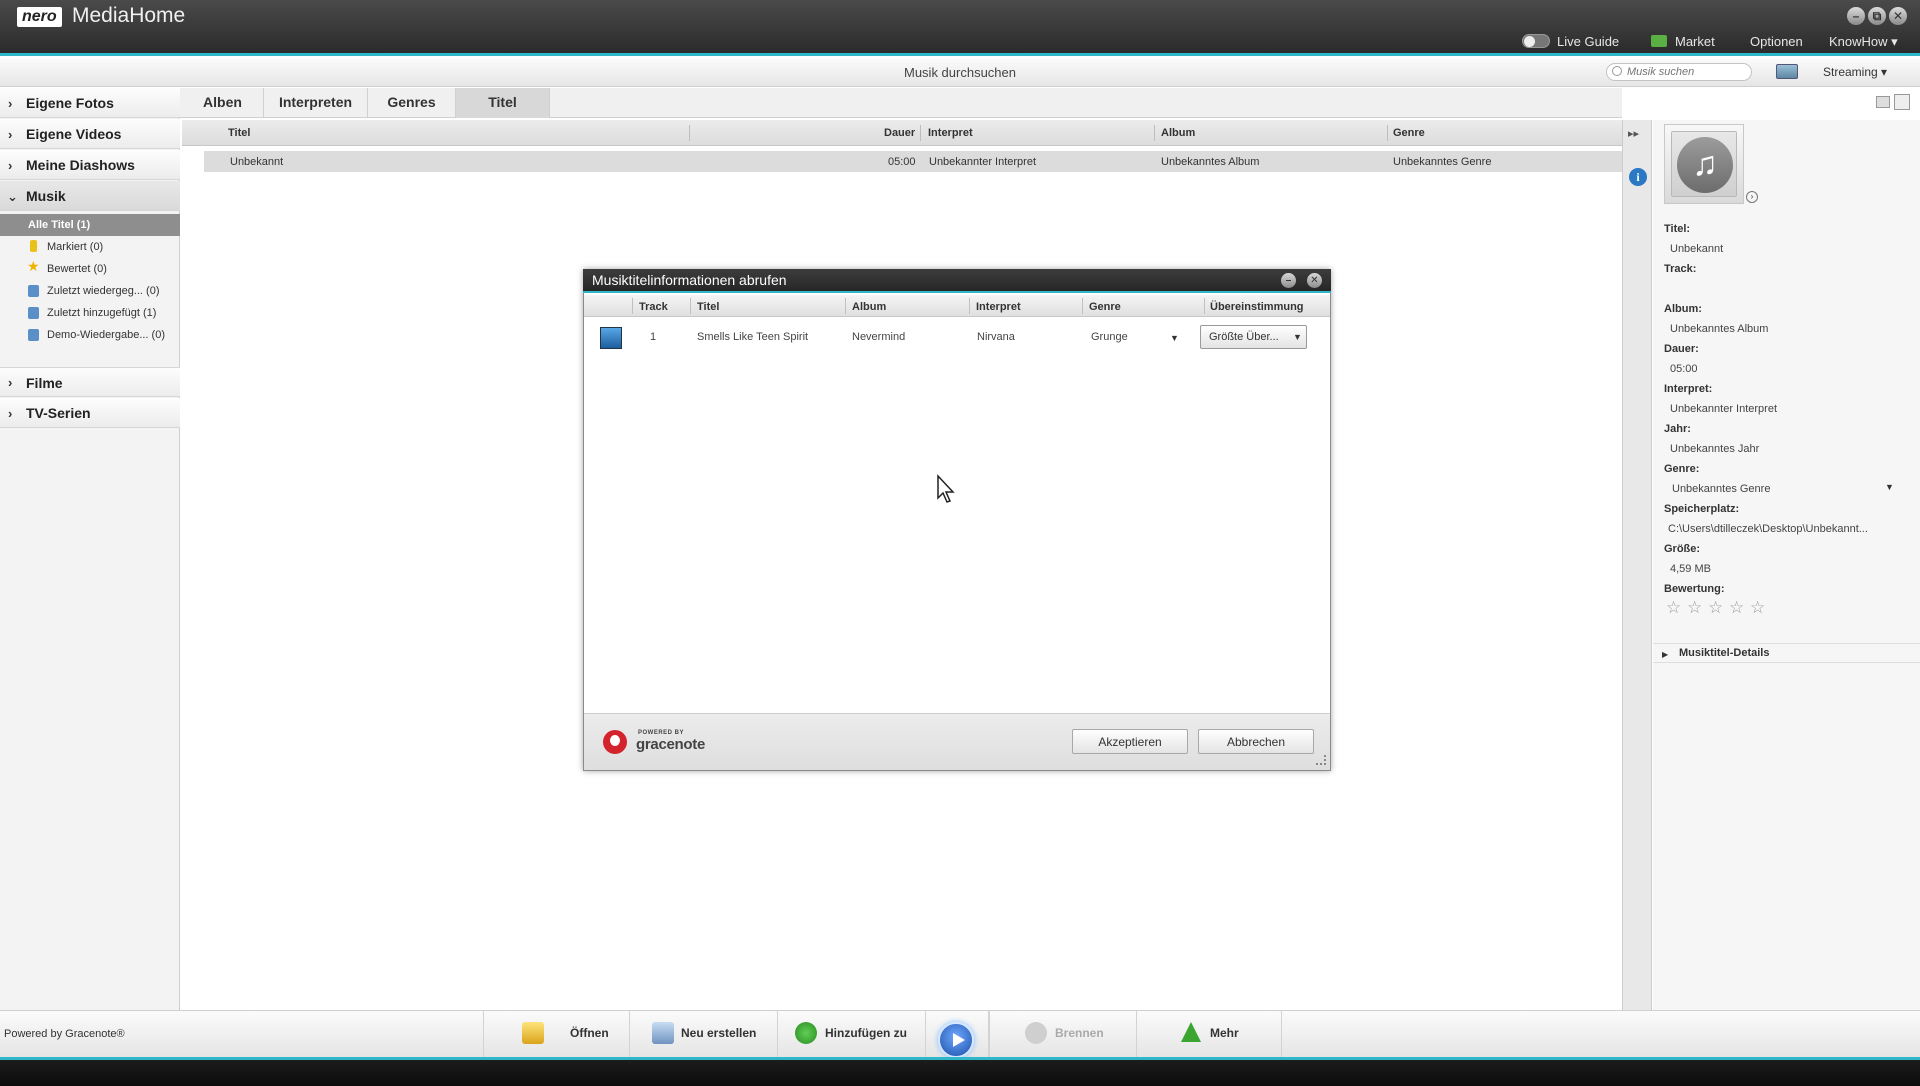 The image size is (1920, 1086). I want to click on sidebar-item-meine-diashows: Meine Diashows, so click(90, 165).